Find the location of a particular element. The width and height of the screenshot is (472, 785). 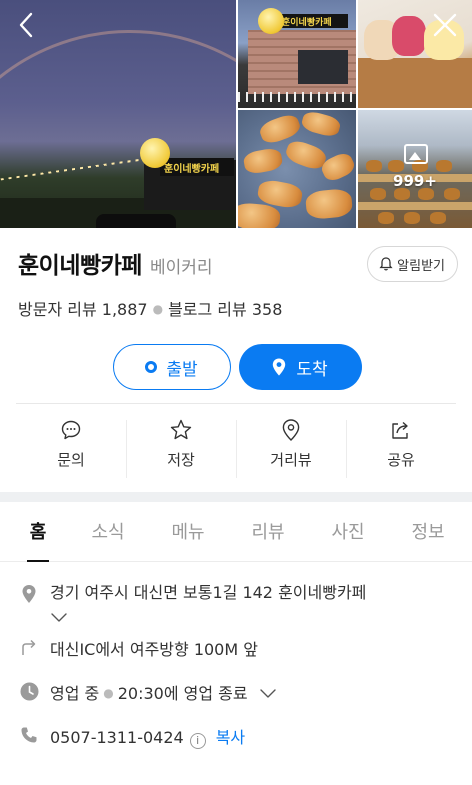

star-icon is located at coordinates (181, 429).